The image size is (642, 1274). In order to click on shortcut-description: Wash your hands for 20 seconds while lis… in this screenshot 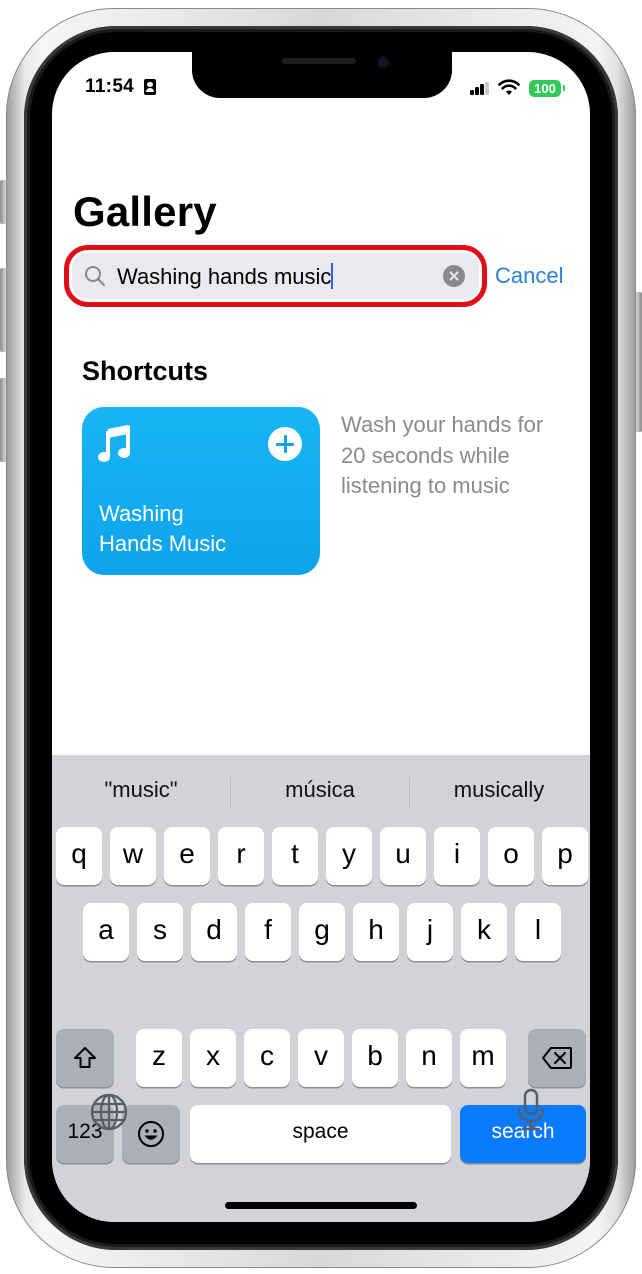, I will do `click(442, 455)`.